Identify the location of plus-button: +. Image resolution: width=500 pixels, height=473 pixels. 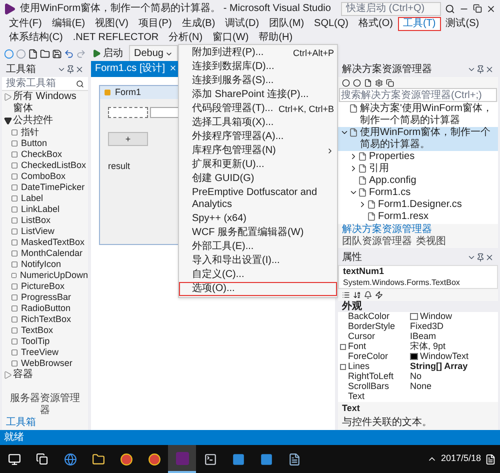
(128, 139).